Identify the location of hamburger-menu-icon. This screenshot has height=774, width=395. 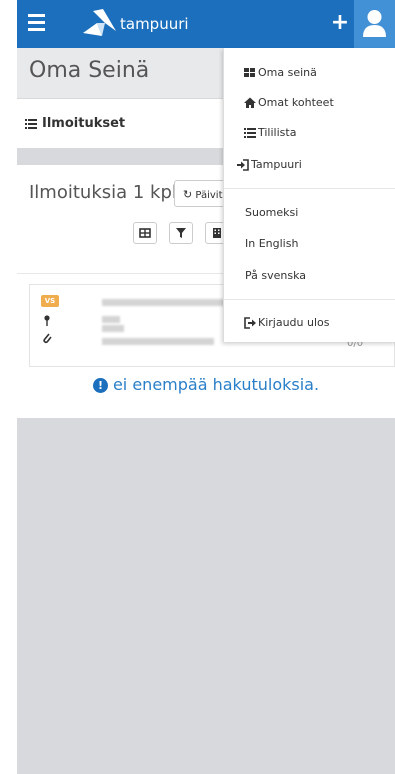
(36, 23).